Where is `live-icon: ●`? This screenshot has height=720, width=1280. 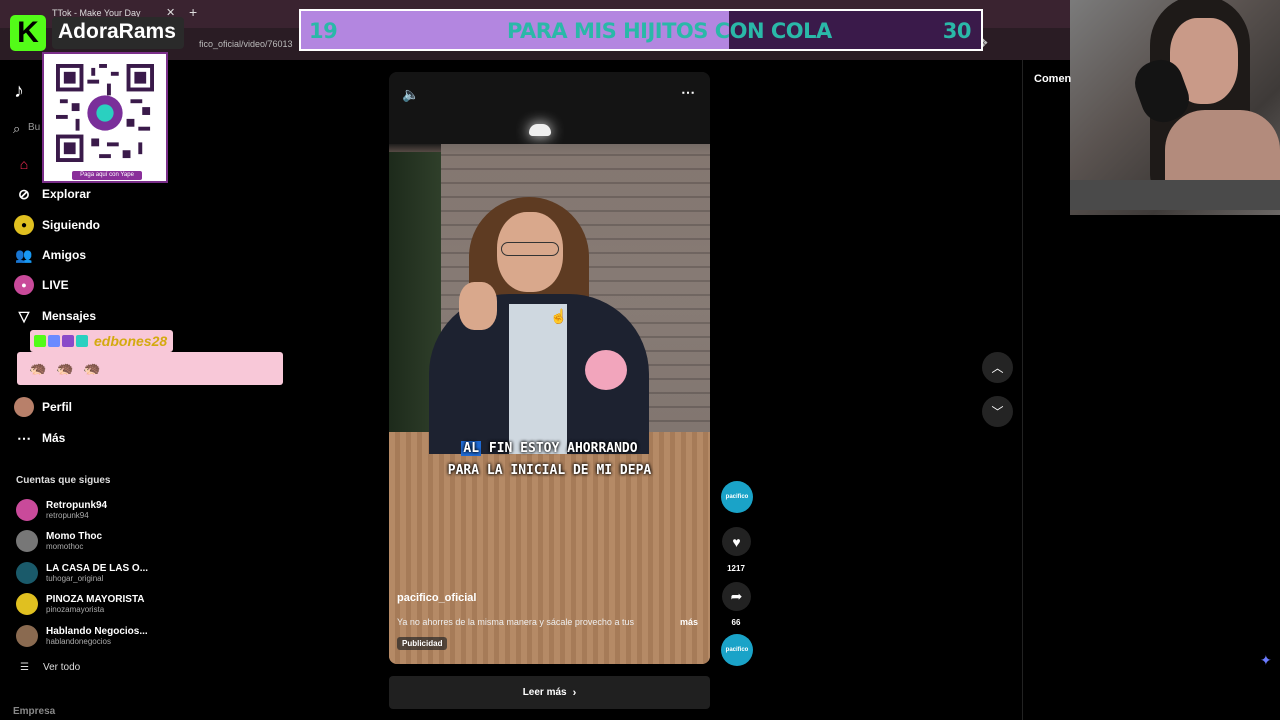
live-icon: ● is located at coordinates (24, 285).